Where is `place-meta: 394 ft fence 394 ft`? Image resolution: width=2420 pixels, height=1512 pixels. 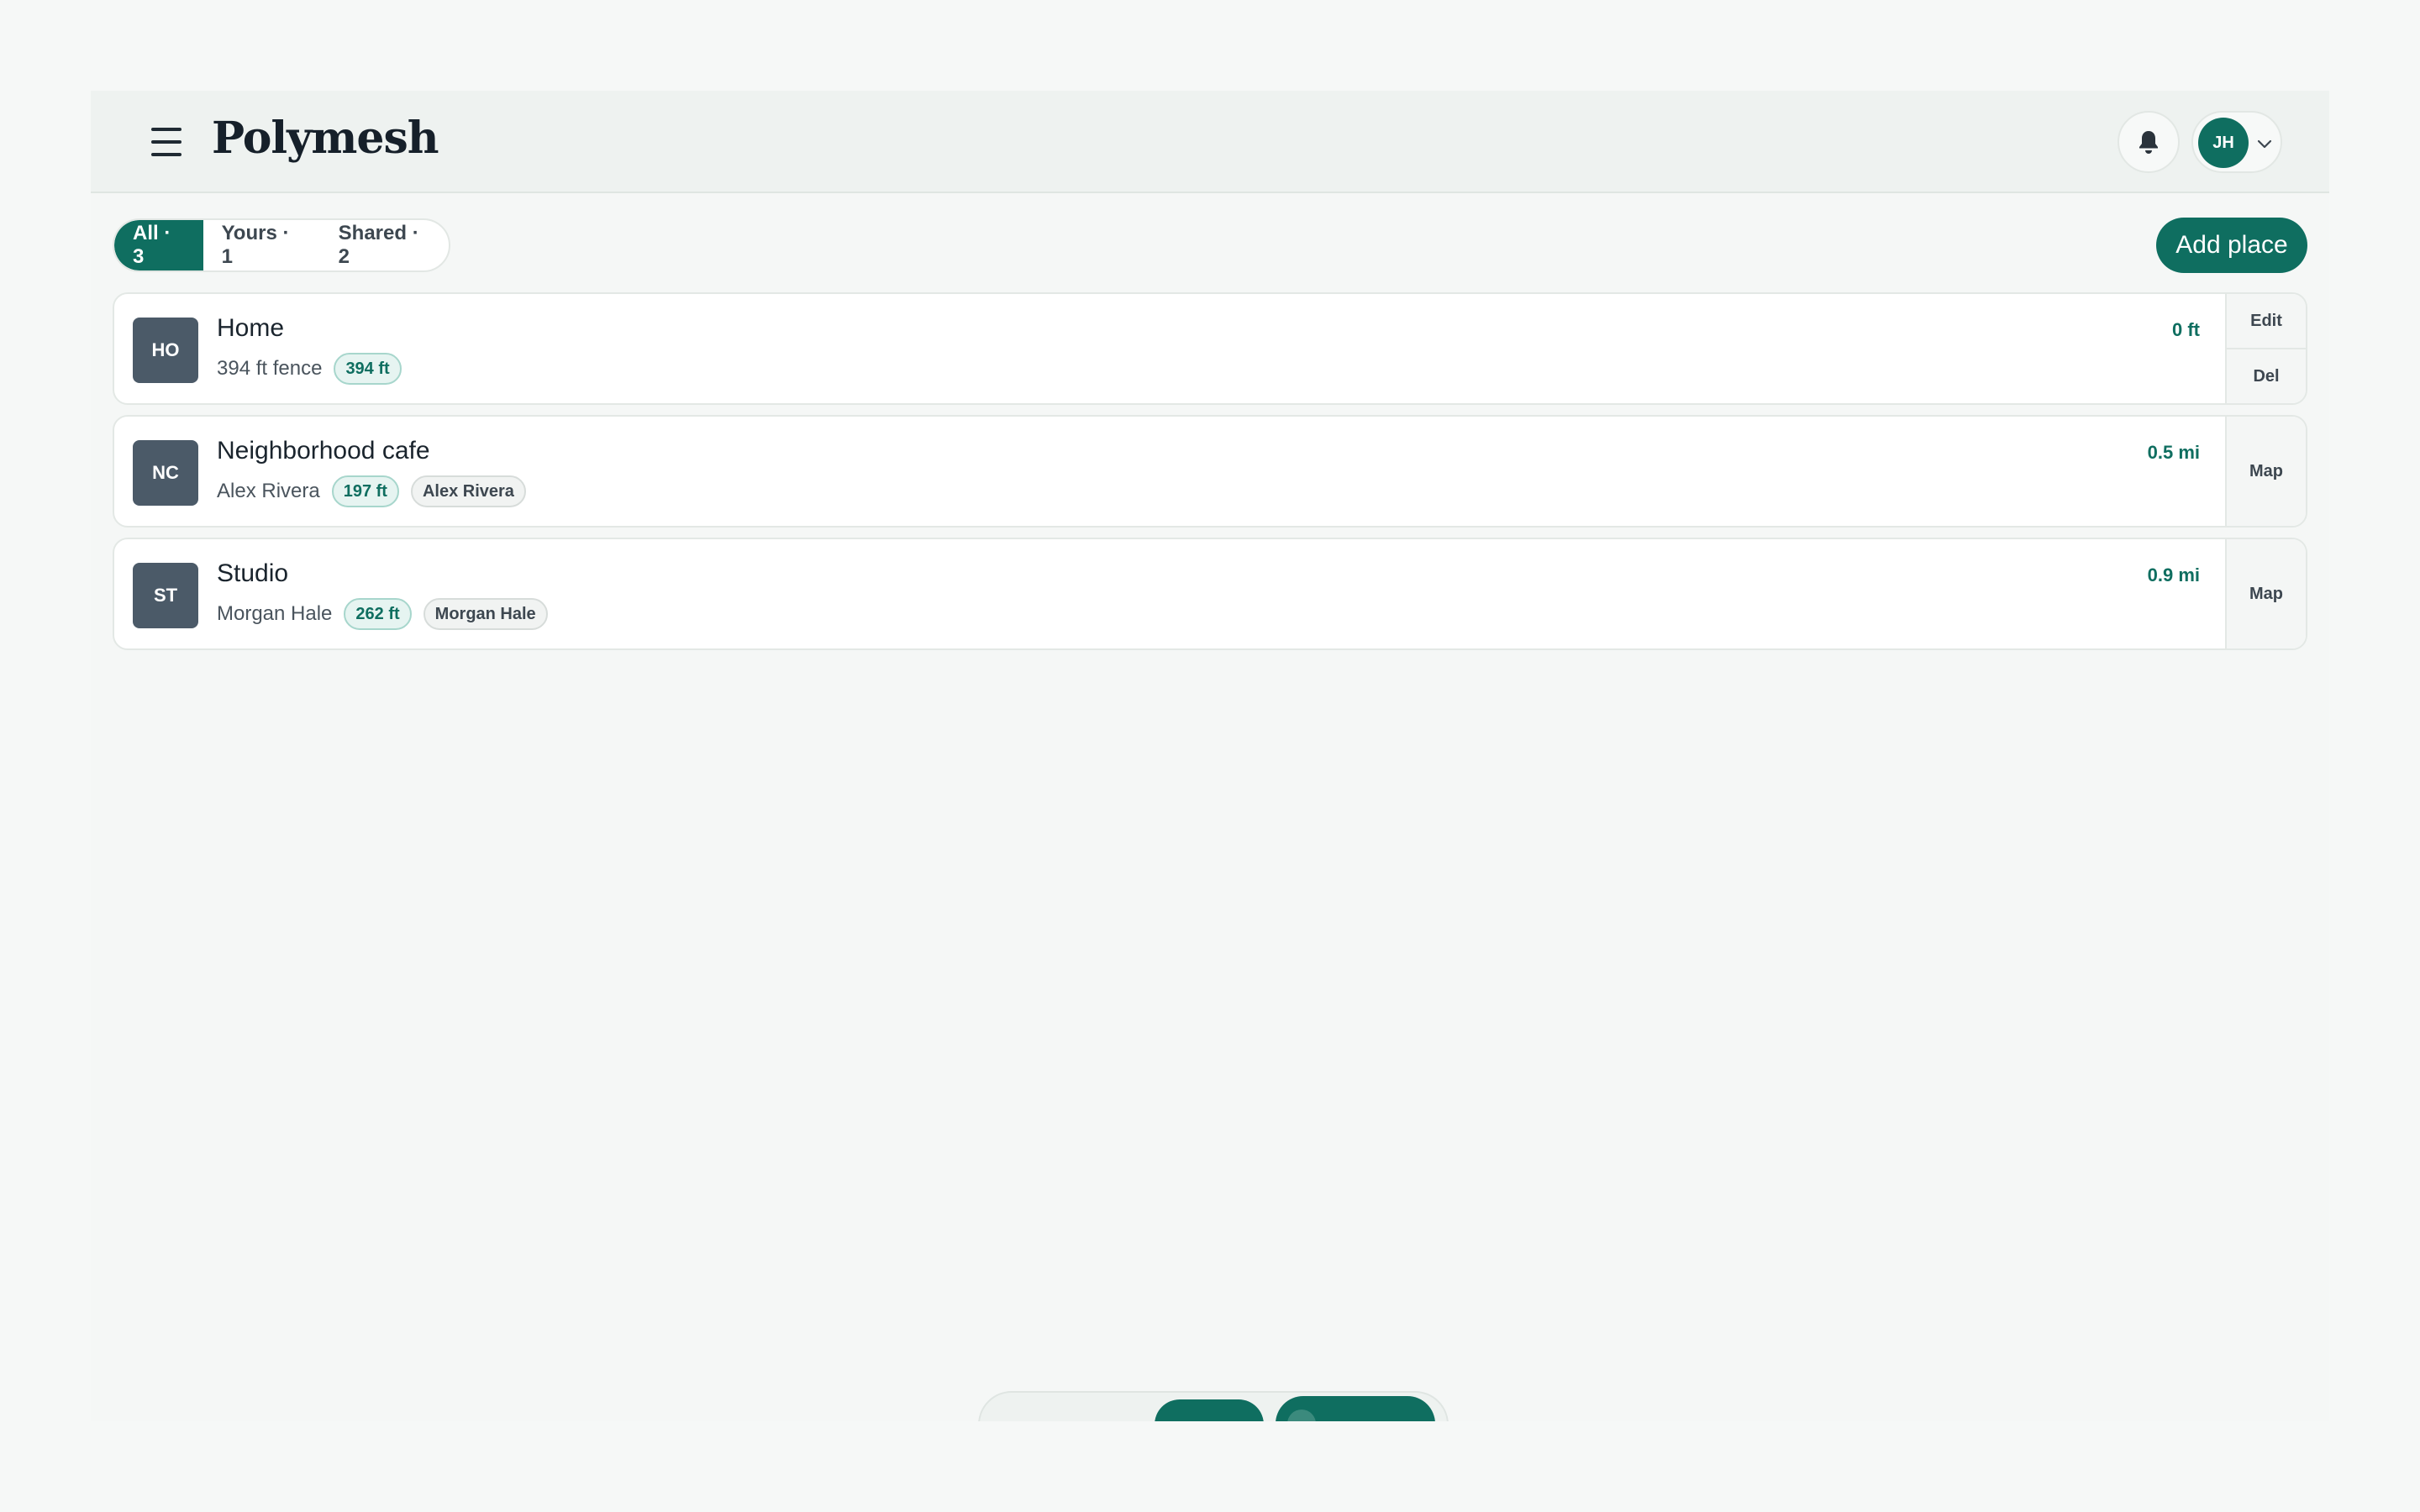
place-meta: 394 ft fence 394 ft is located at coordinates (309, 369).